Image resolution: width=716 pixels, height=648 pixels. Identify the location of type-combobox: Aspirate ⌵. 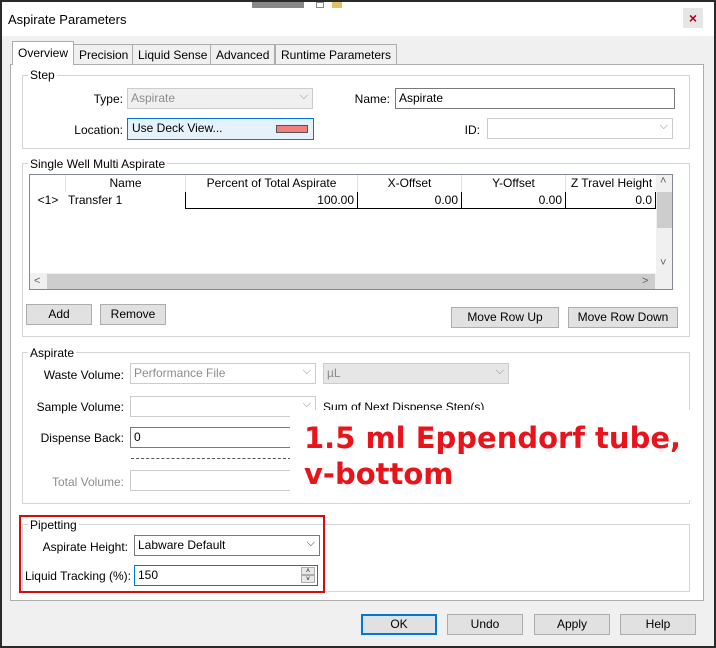
(220, 98).